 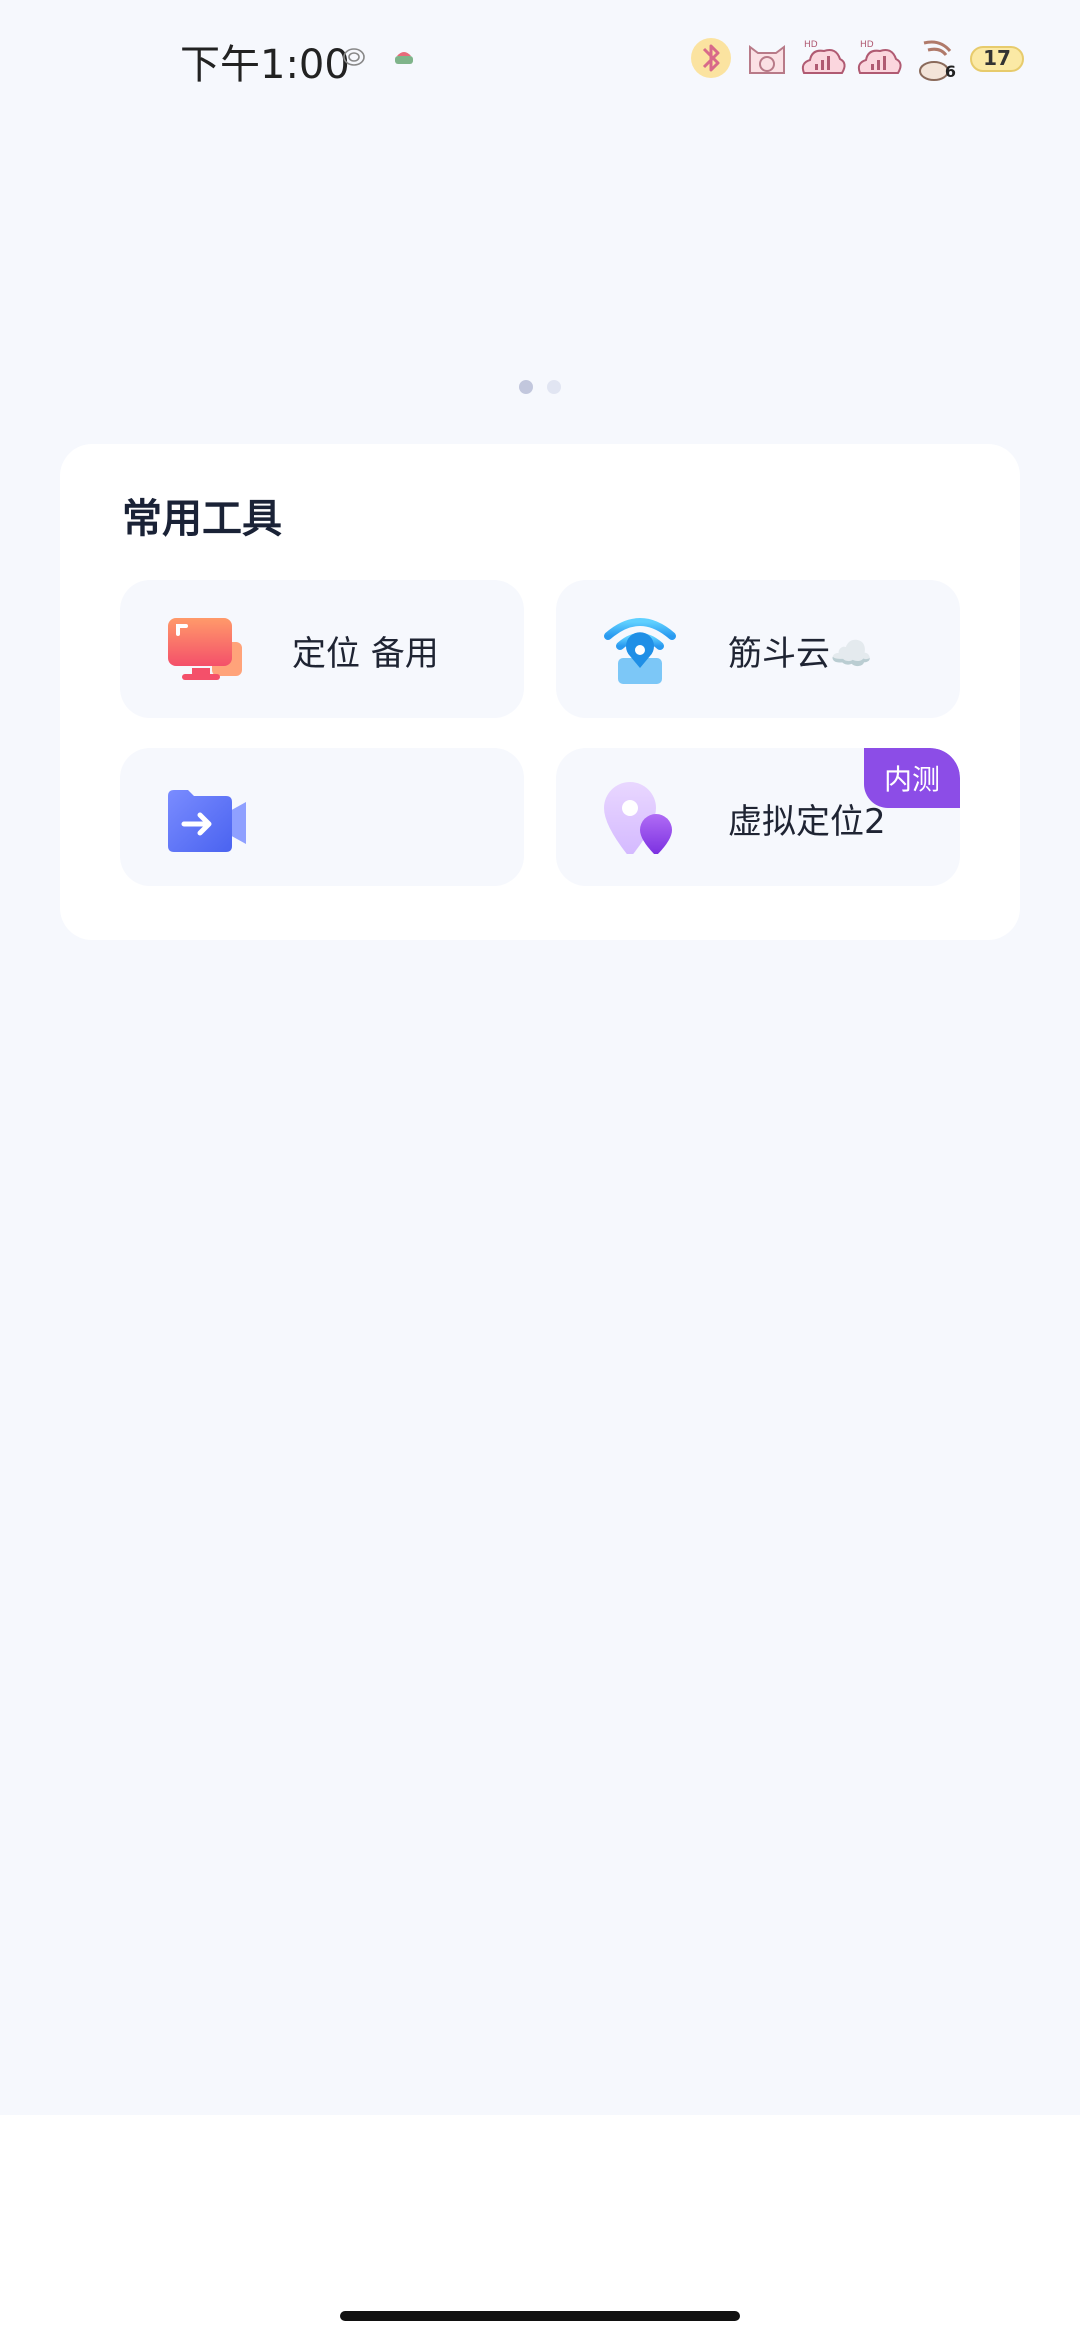 I want to click on signal-hd-icon-2: HD, so click(x=879, y=57).